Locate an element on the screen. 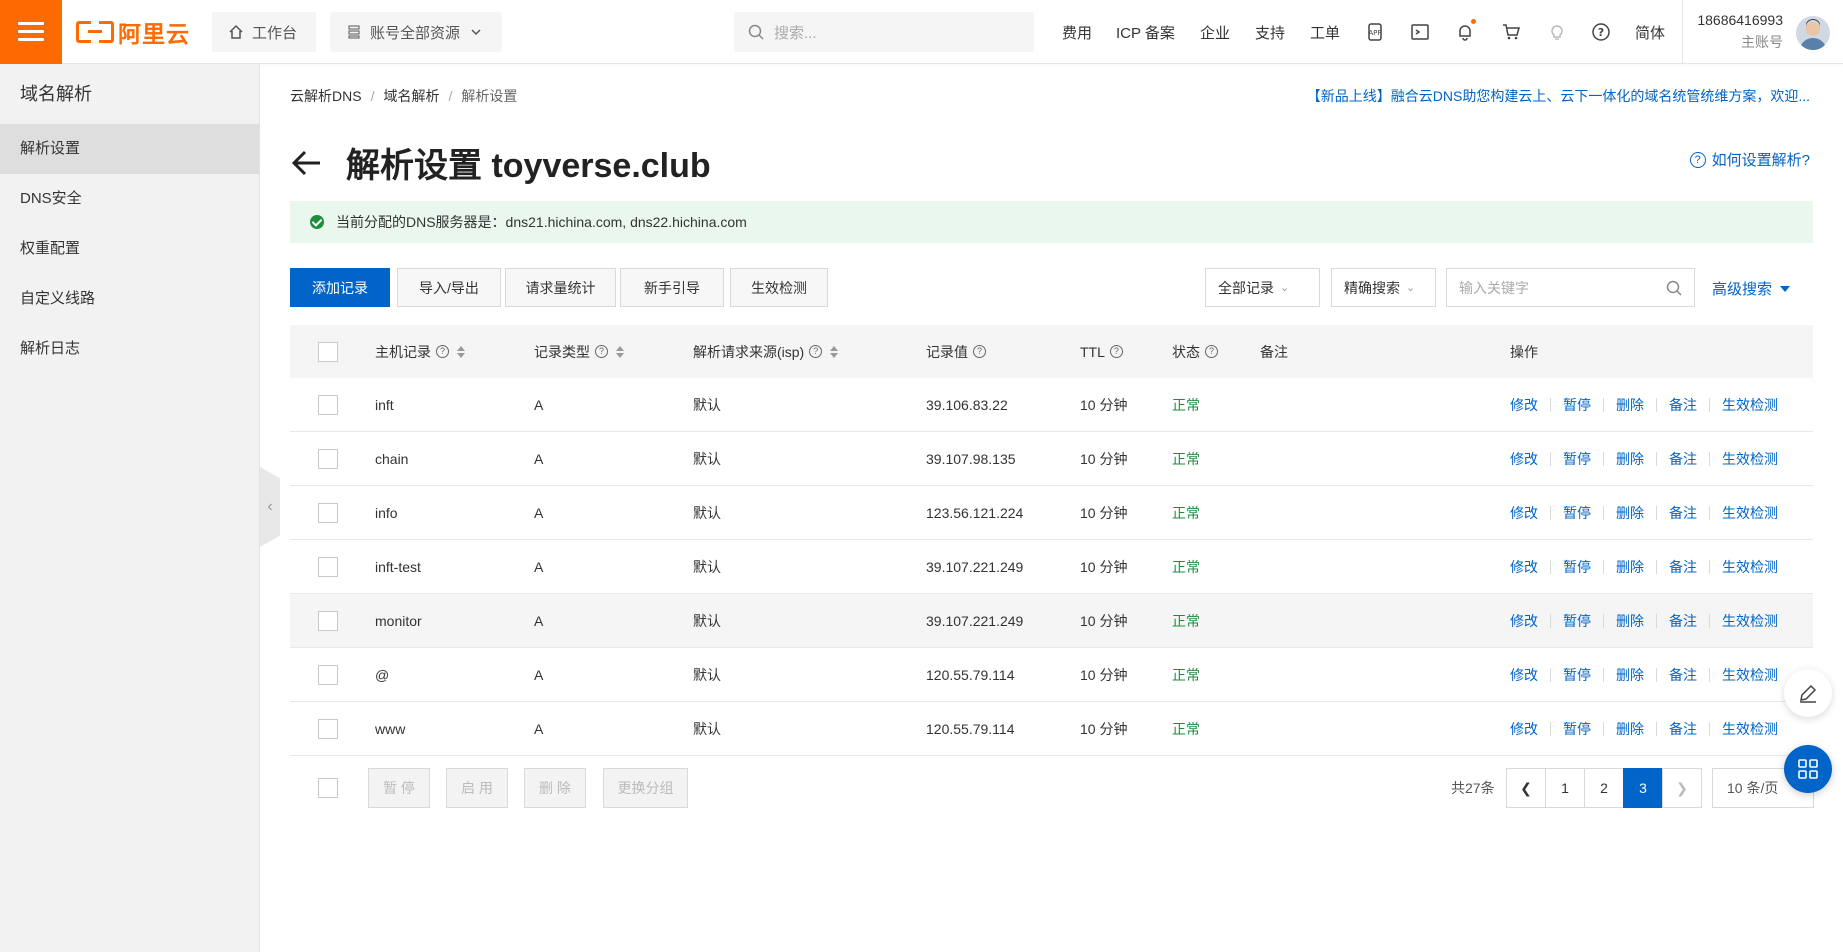 This screenshot has height=952, width=1843. nav-link-billing: 费用 is located at coordinates (1077, 32).